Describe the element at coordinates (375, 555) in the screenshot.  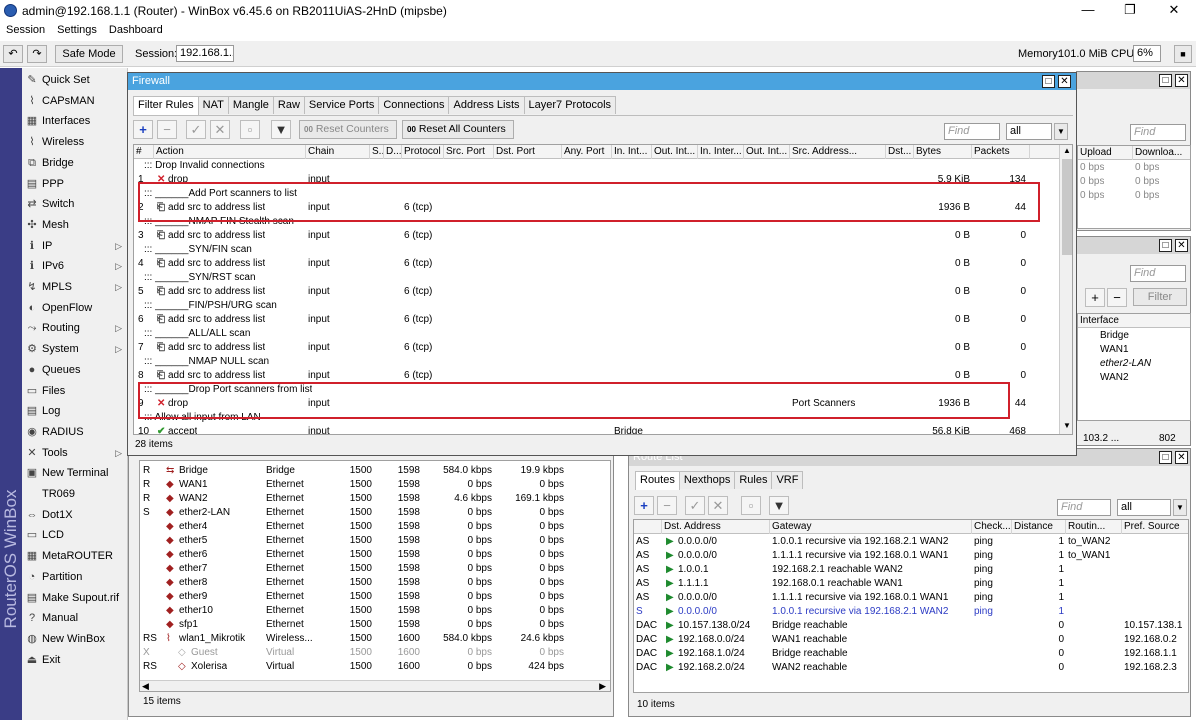
I see `table-row: ◆ ether6 Ethernet 1500 1598 0 bps 0 bps` at that location.